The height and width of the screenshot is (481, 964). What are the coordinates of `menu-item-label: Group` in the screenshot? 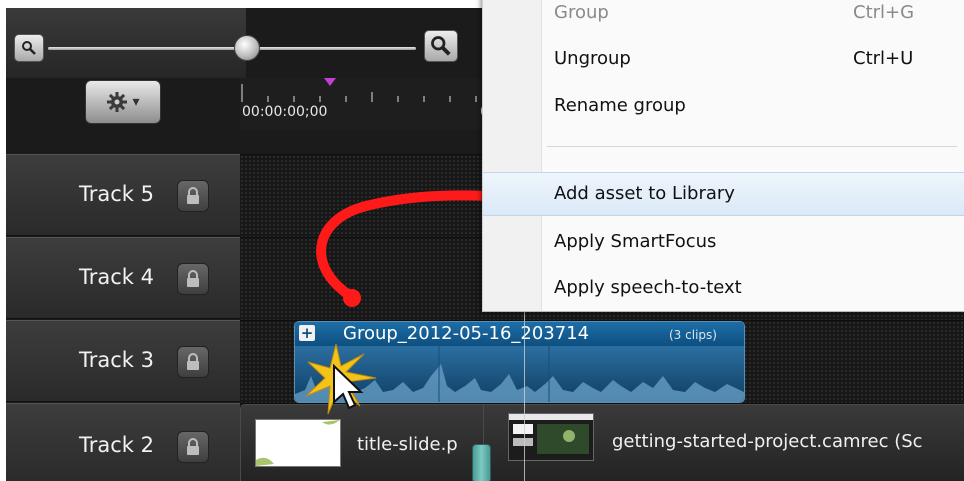 It's located at (581, 12).